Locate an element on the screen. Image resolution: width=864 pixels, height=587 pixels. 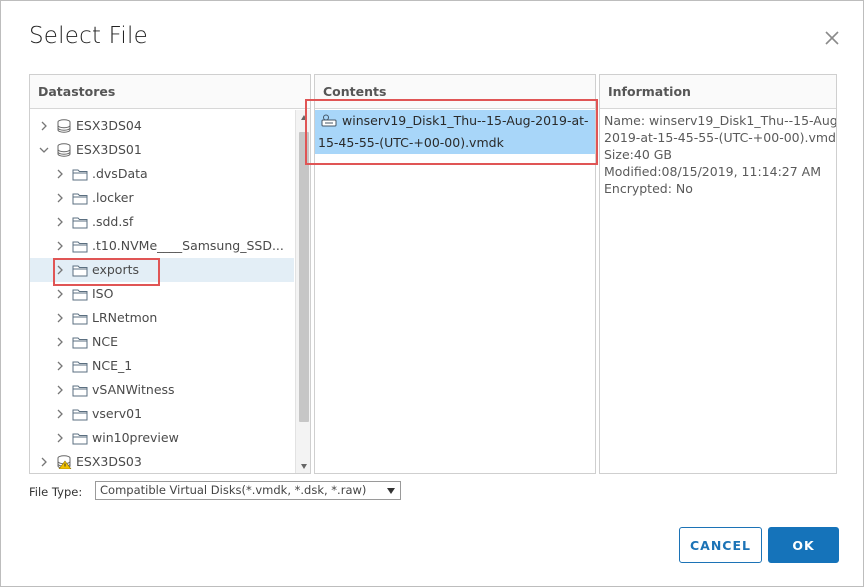
file-type-label: File Type: is located at coordinates (56, 492).